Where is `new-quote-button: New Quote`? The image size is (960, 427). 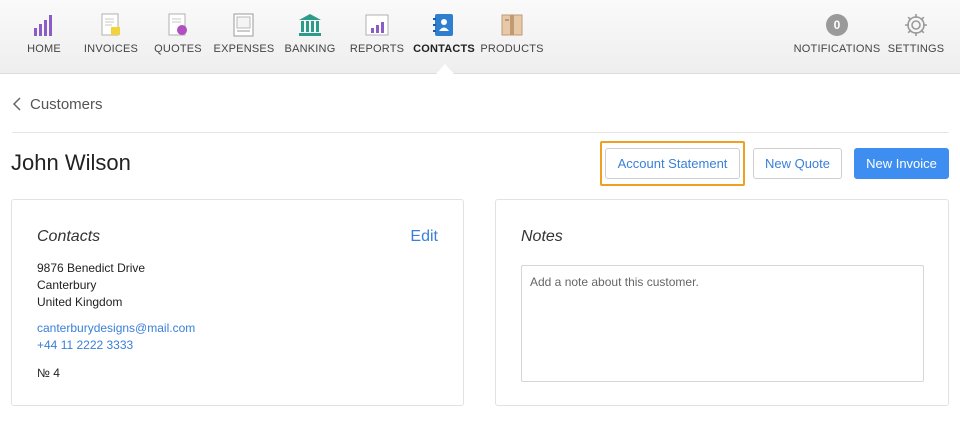
new-quote-button: New Quote is located at coordinates (797, 163).